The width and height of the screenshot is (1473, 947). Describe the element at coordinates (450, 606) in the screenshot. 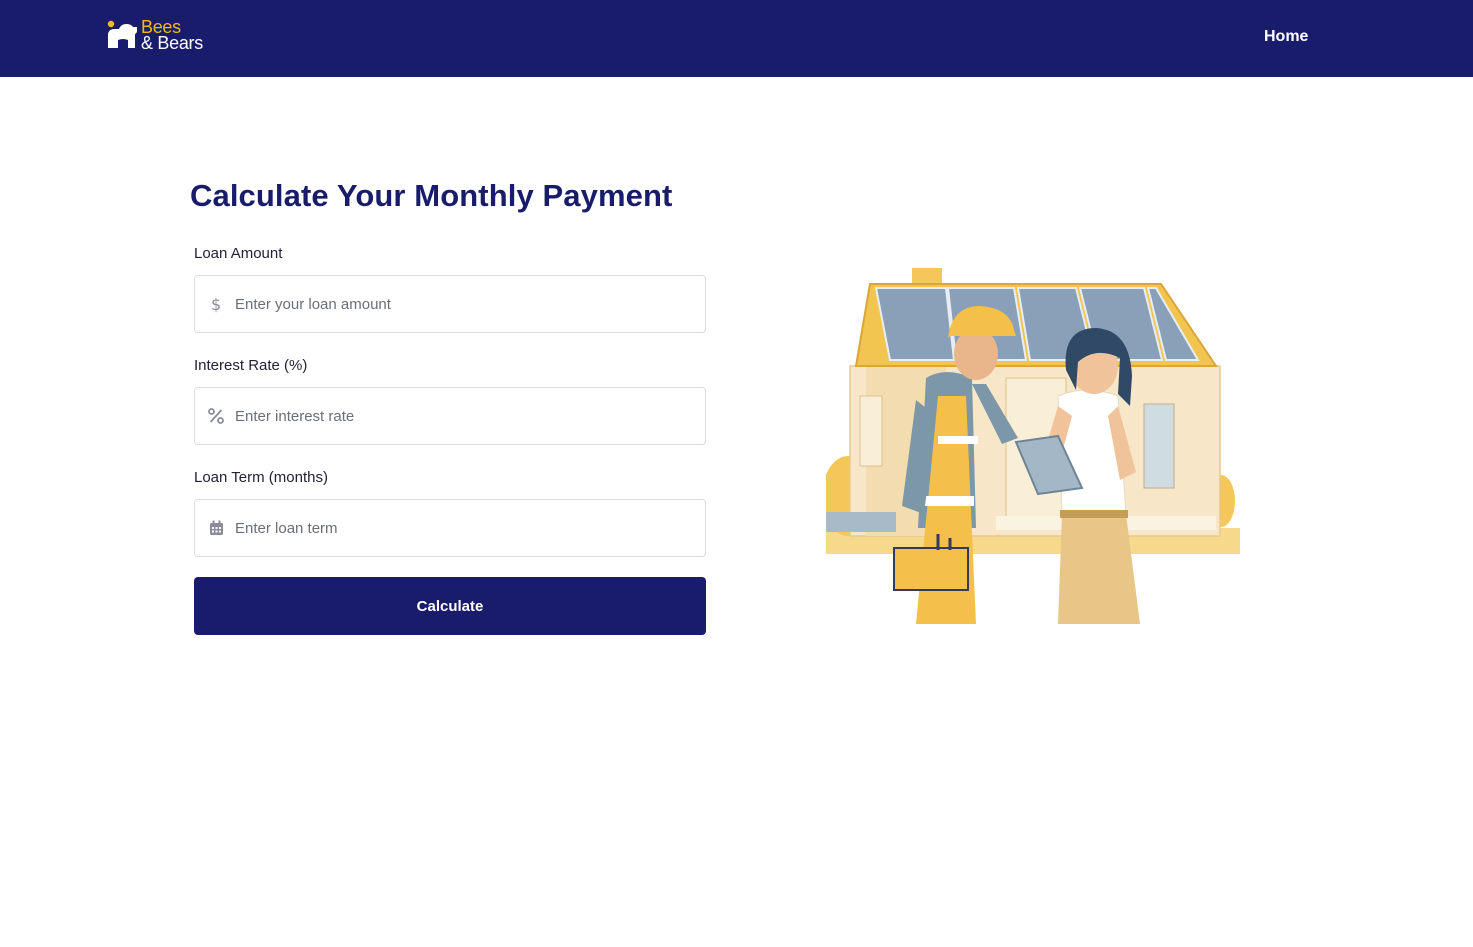

I see `calculate-button: Calculate` at that location.